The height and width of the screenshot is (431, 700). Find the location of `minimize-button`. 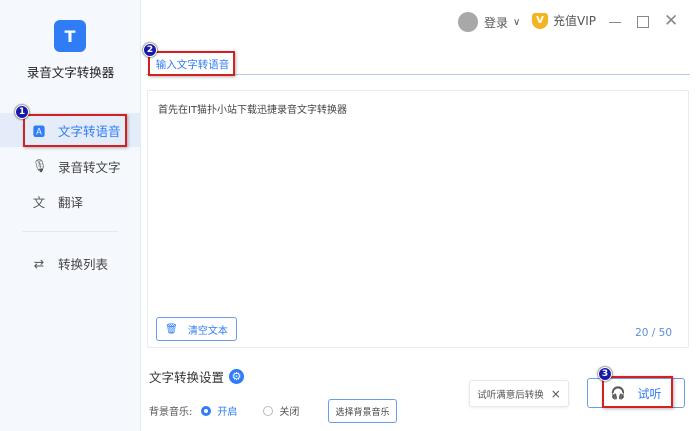

minimize-button is located at coordinates (615, 22).